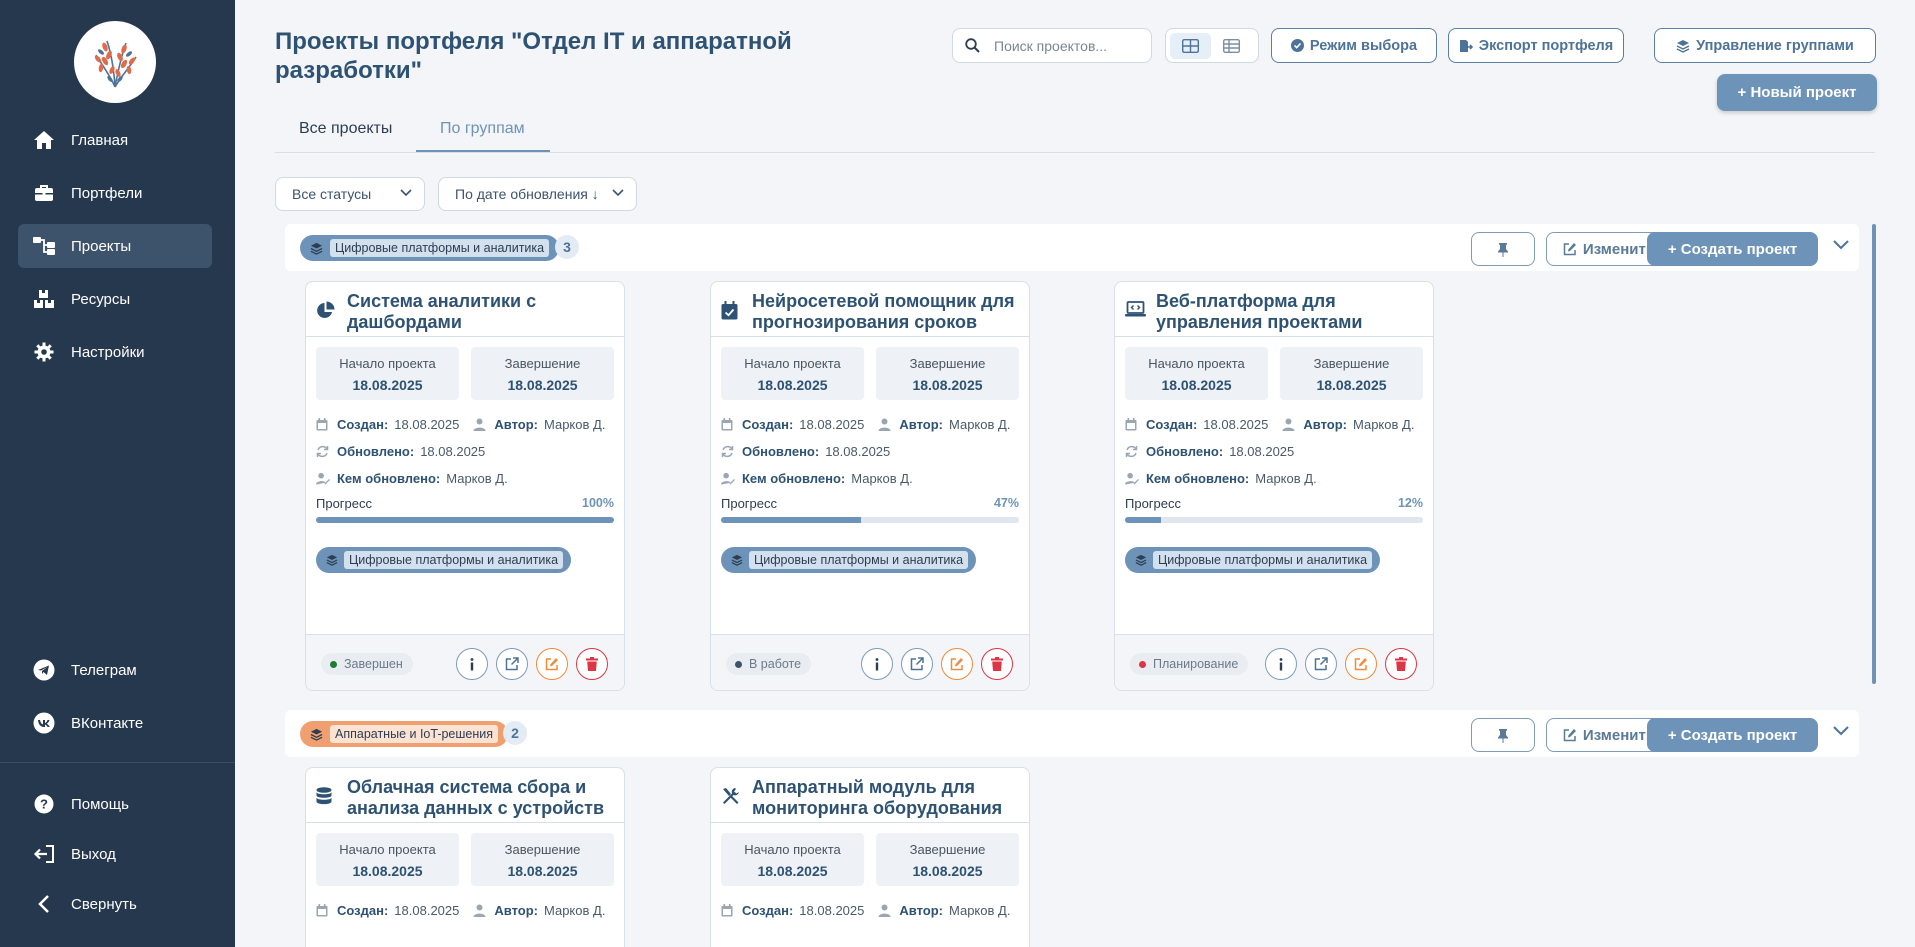 This screenshot has width=1915, height=947. I want to click on start-date-box: Начало проекта 18.08.2025, so click(792, 373).